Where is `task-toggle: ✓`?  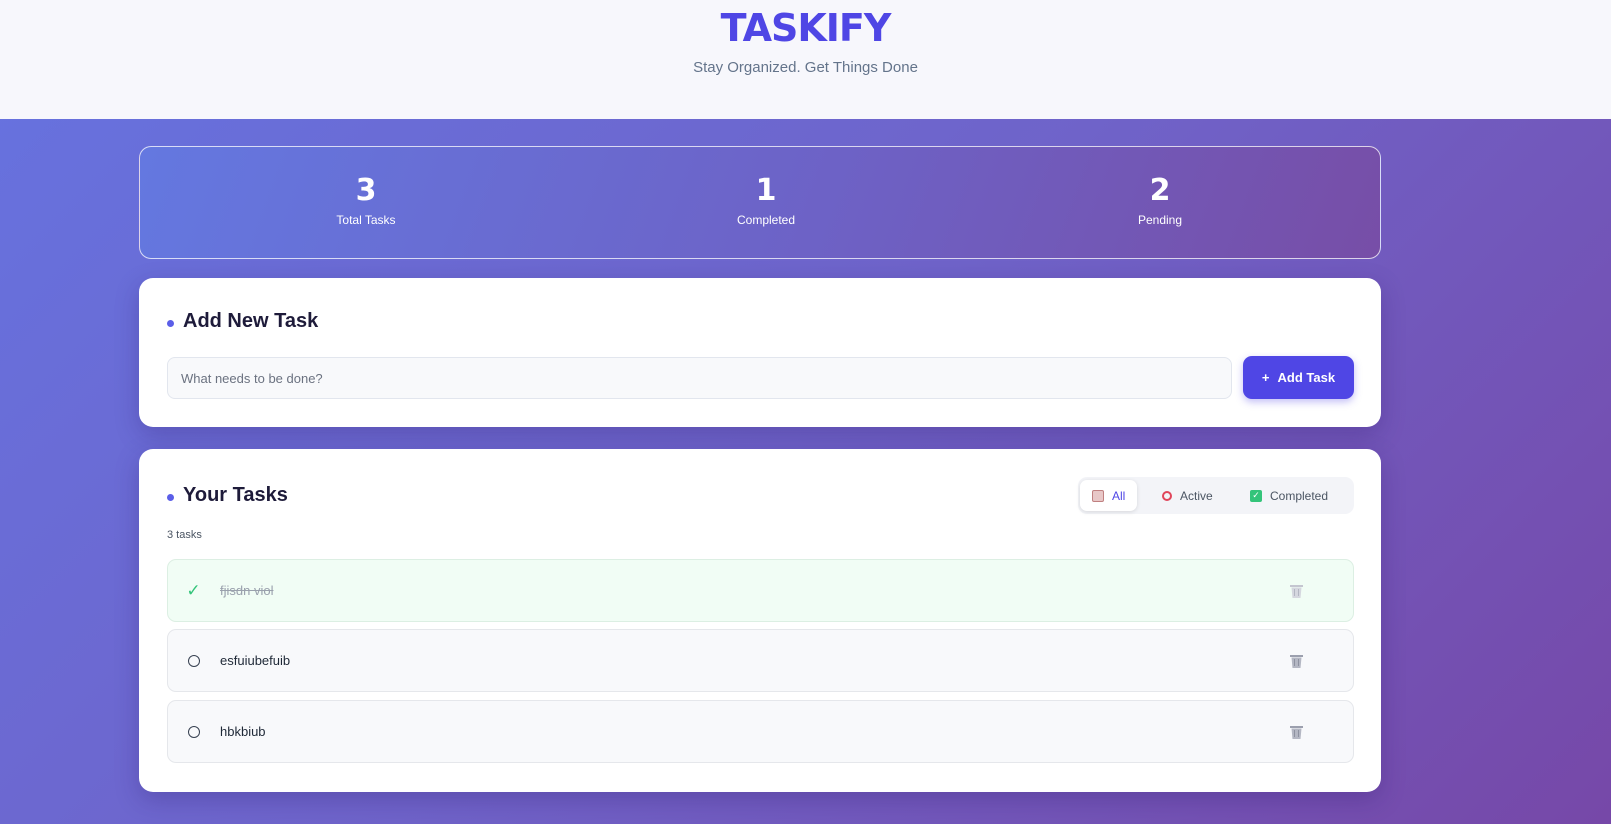
task-toggle: ✓ is located at coordinates (193, 590).